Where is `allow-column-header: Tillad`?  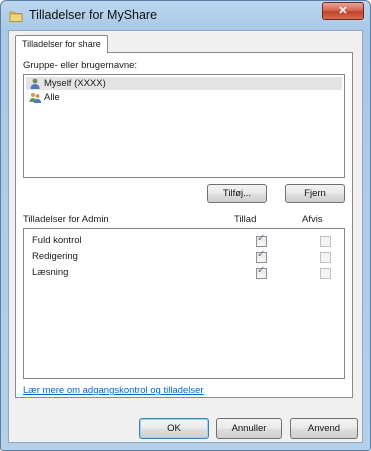
allow-column-header: Tillad is located at coordinates (245, 219).